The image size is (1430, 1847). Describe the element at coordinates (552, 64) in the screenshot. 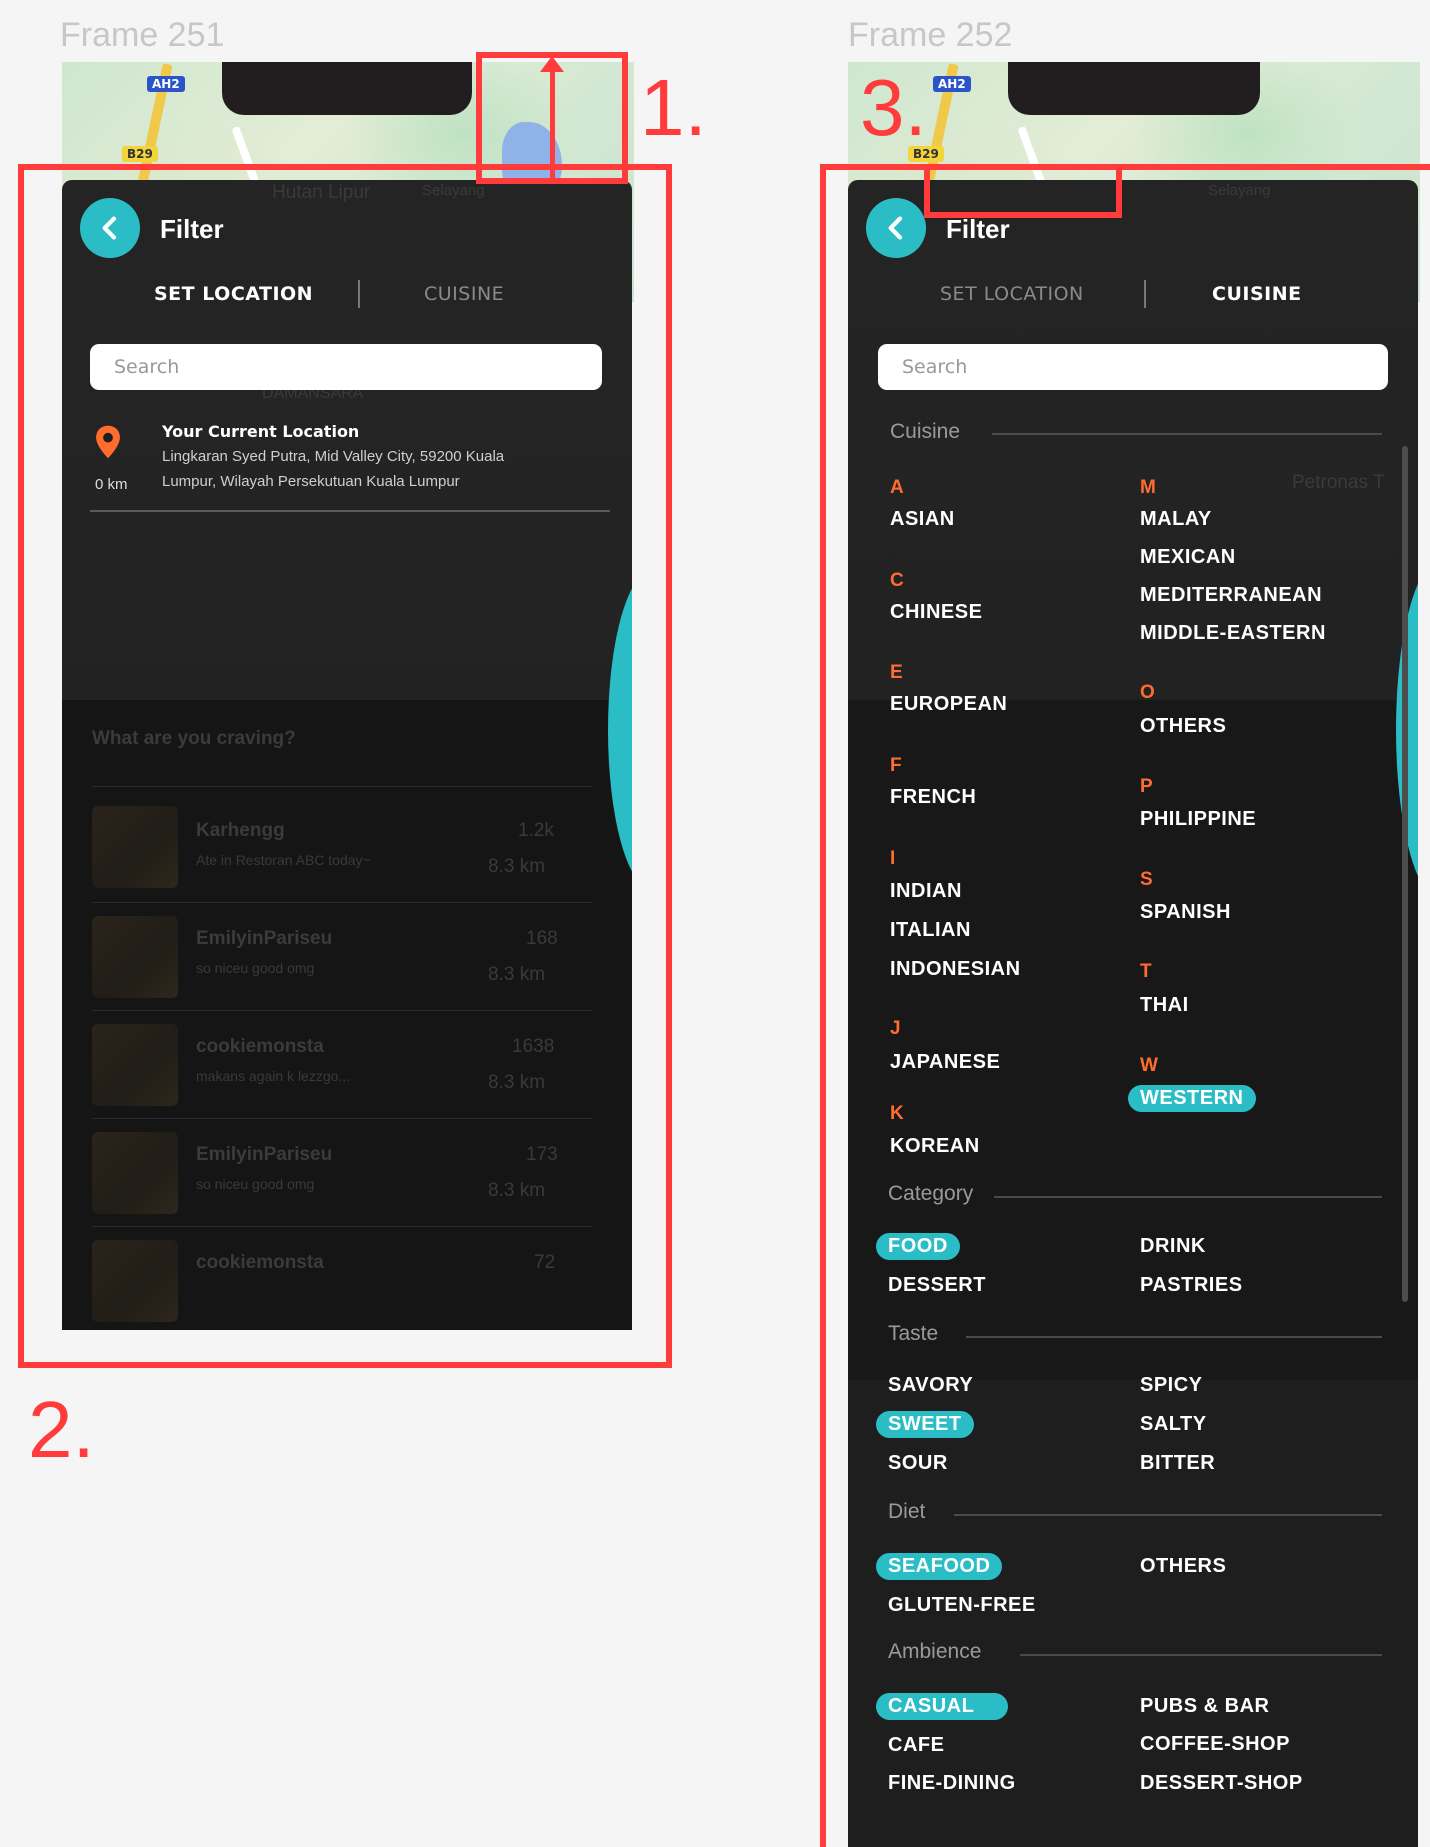

I see `annotation-arrowhead` at that location.